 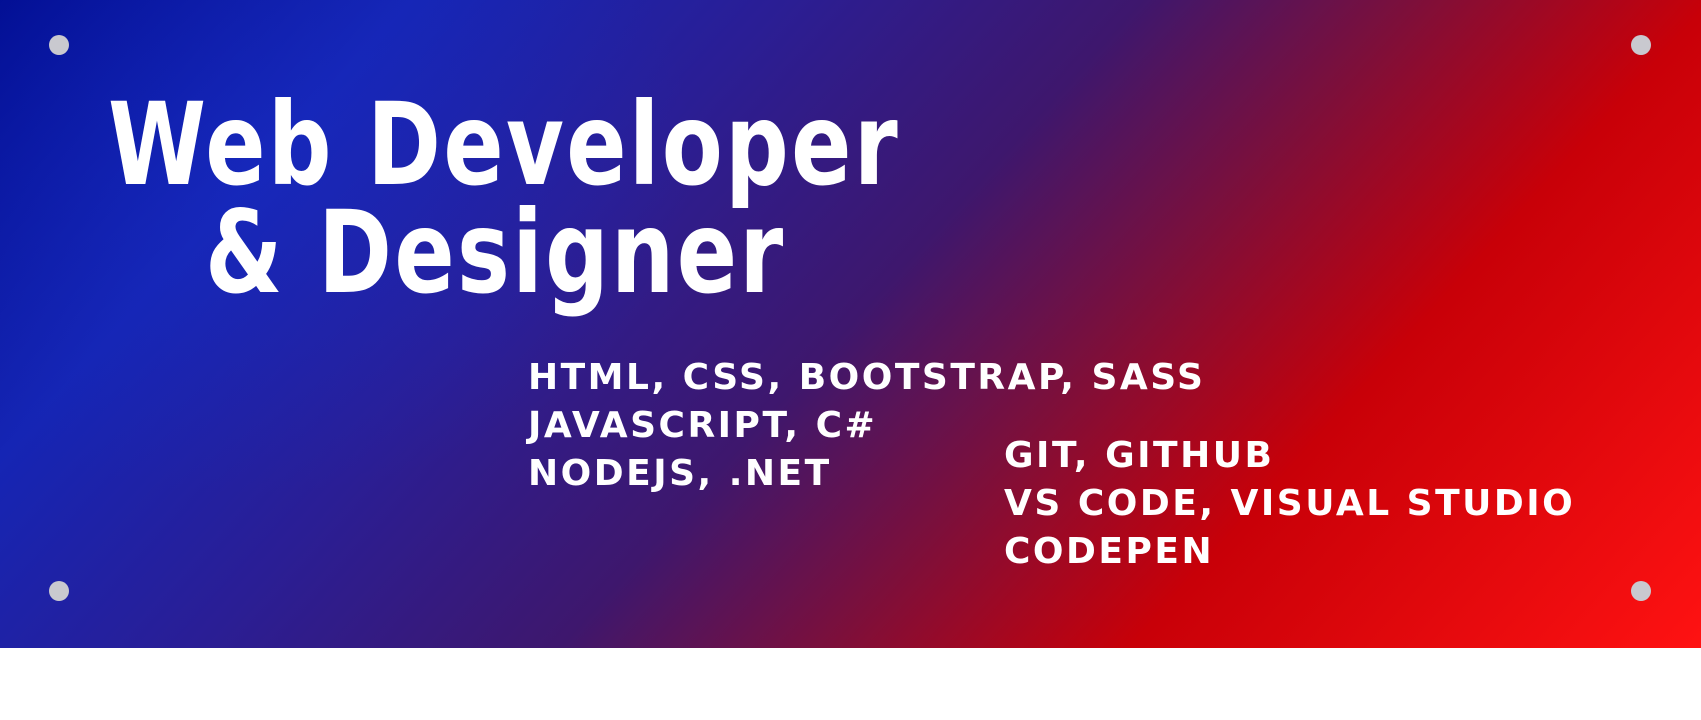 I want to click on skills-item: CODEPEN, so click(x=1109, y=551).